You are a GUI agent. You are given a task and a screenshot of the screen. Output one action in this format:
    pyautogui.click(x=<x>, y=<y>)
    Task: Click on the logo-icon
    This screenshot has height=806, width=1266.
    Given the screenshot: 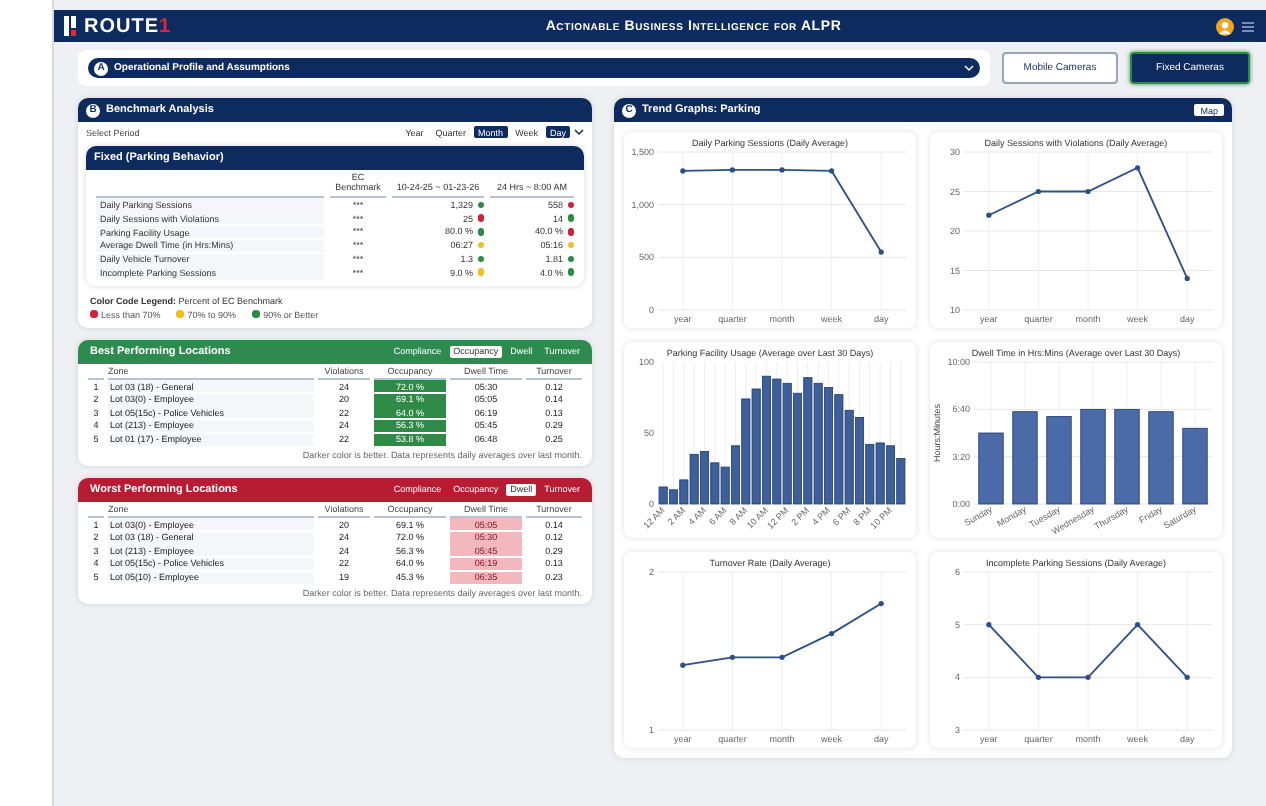 What is the action you would take?
    pyautogui.click(x=70, y=26)
    